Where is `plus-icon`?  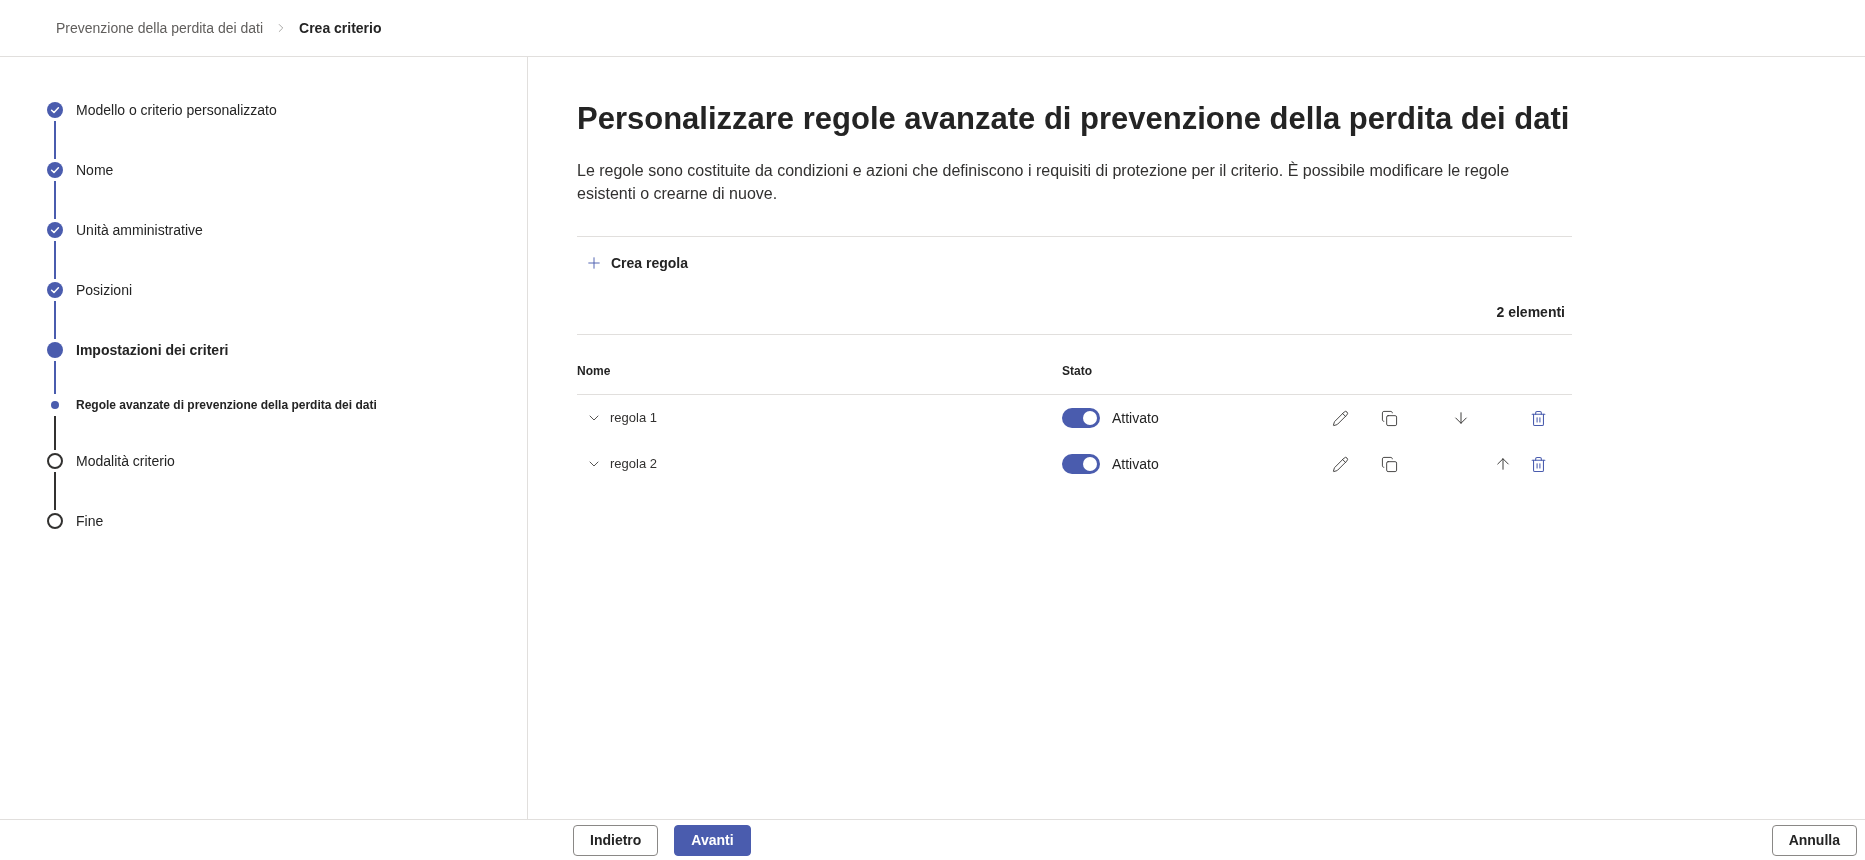 plus-icon is located at coordinates (594, 263).